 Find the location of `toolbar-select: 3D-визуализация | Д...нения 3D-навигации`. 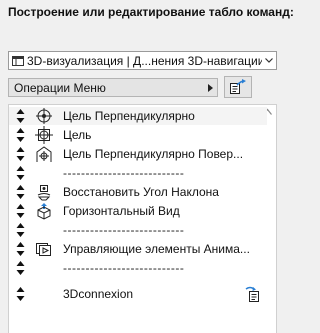

toolbar-select: 3D-визуализация | Д...нения 3D-навигации is located at coordinates (142, 60).